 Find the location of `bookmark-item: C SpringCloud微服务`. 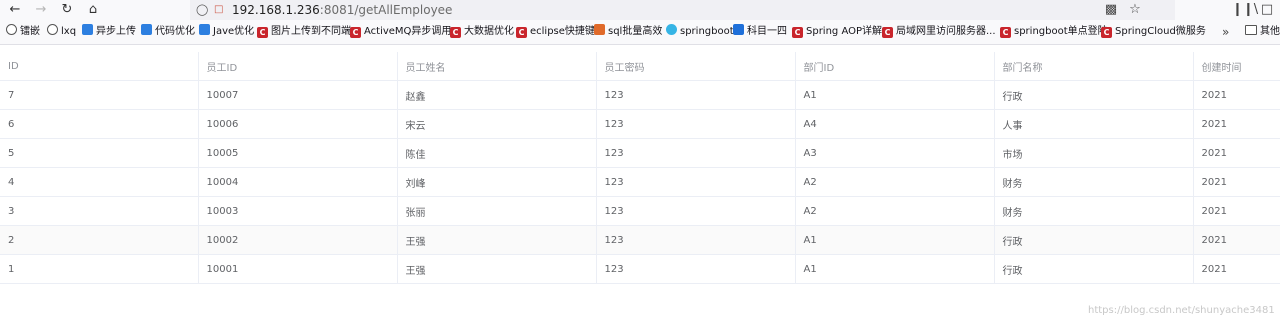

bookmark-item: C SpringCloud微服务 is located at coordinates (1153, 32).